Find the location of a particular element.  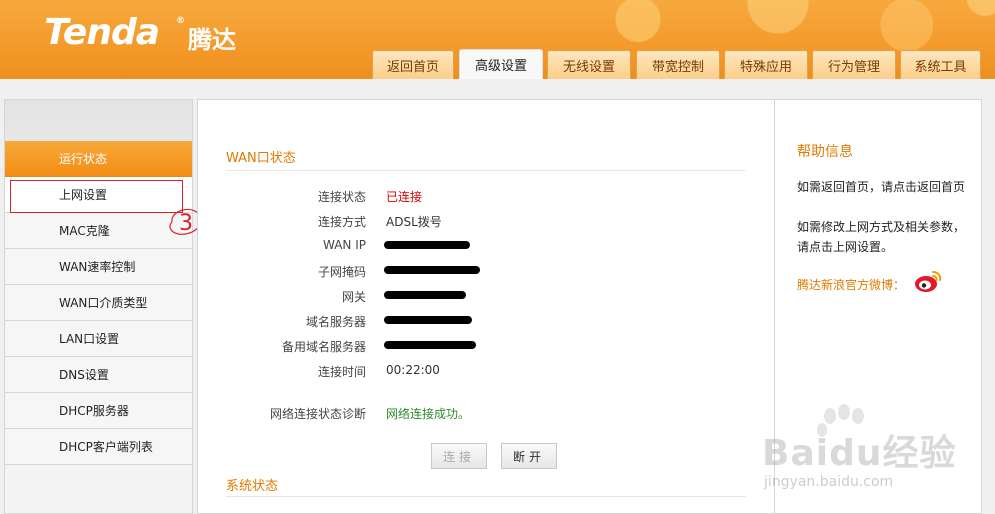

watermark-url: jingyan.baidu.com is located at coordinates (829, 482).